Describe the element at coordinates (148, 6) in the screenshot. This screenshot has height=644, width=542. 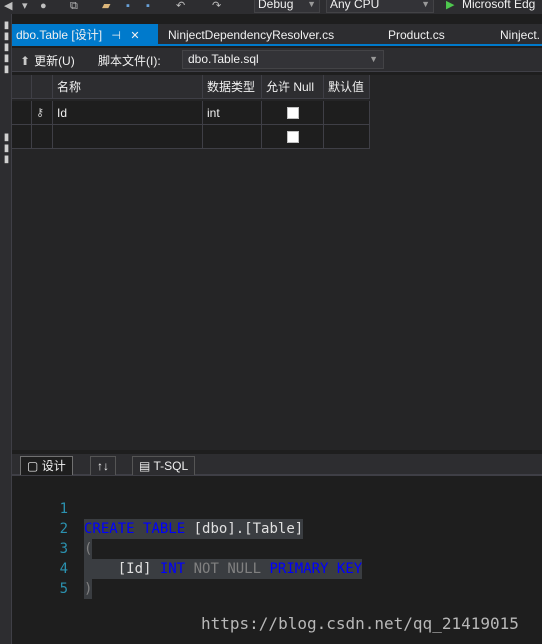
I see `save-all-icon: ▪` at that location.